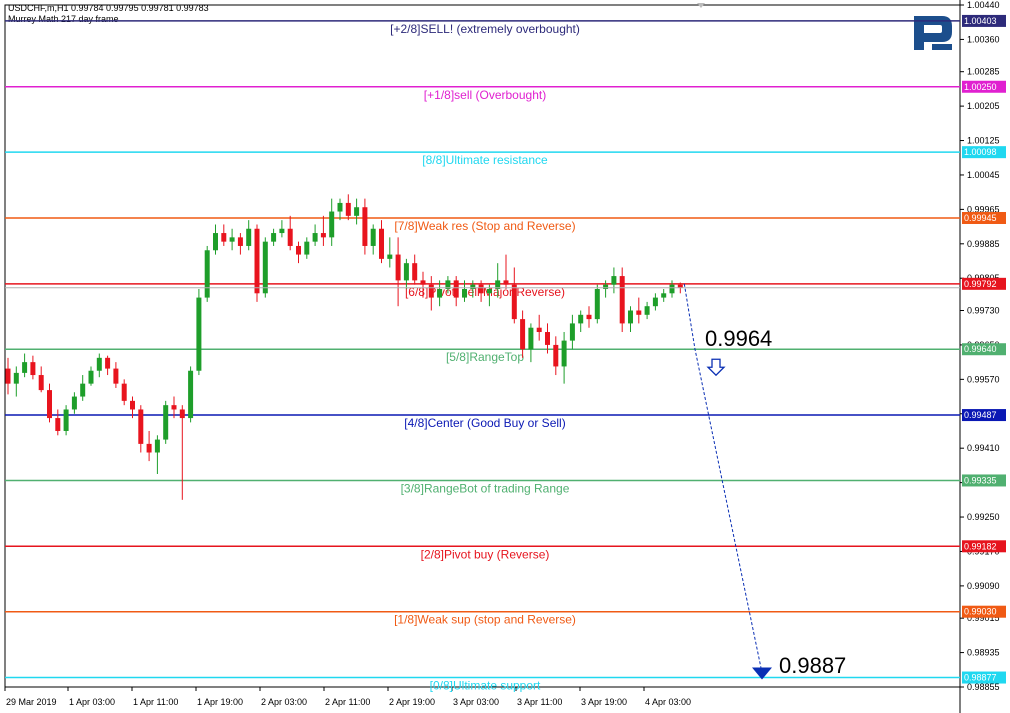  I want to click on level-price-text: 0.99487, so click(980, 415).